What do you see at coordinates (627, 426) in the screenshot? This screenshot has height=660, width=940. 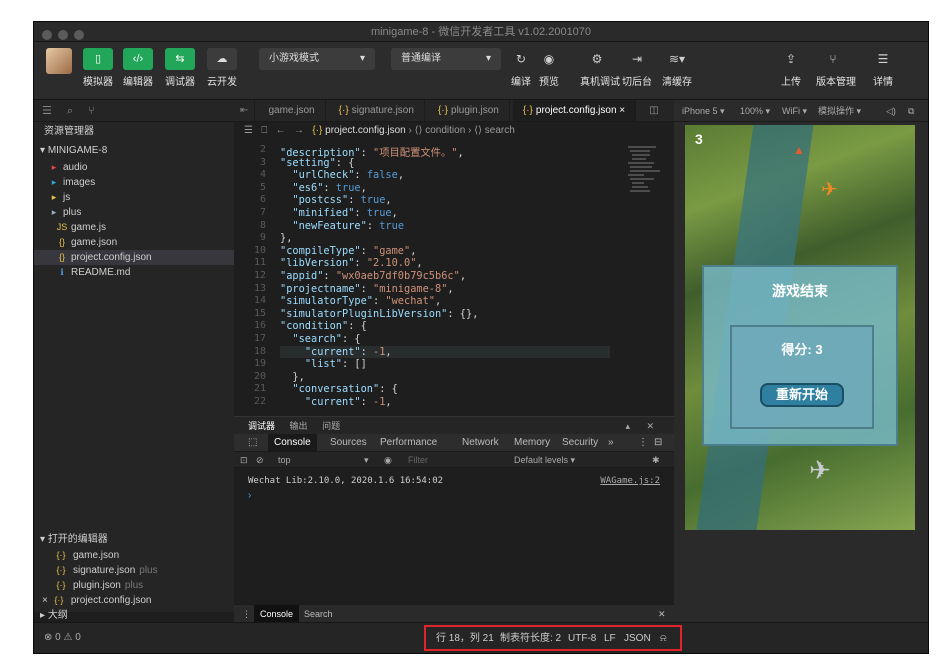 I see `chevron-up-icon: ▴` at bounding box center [627, 426].